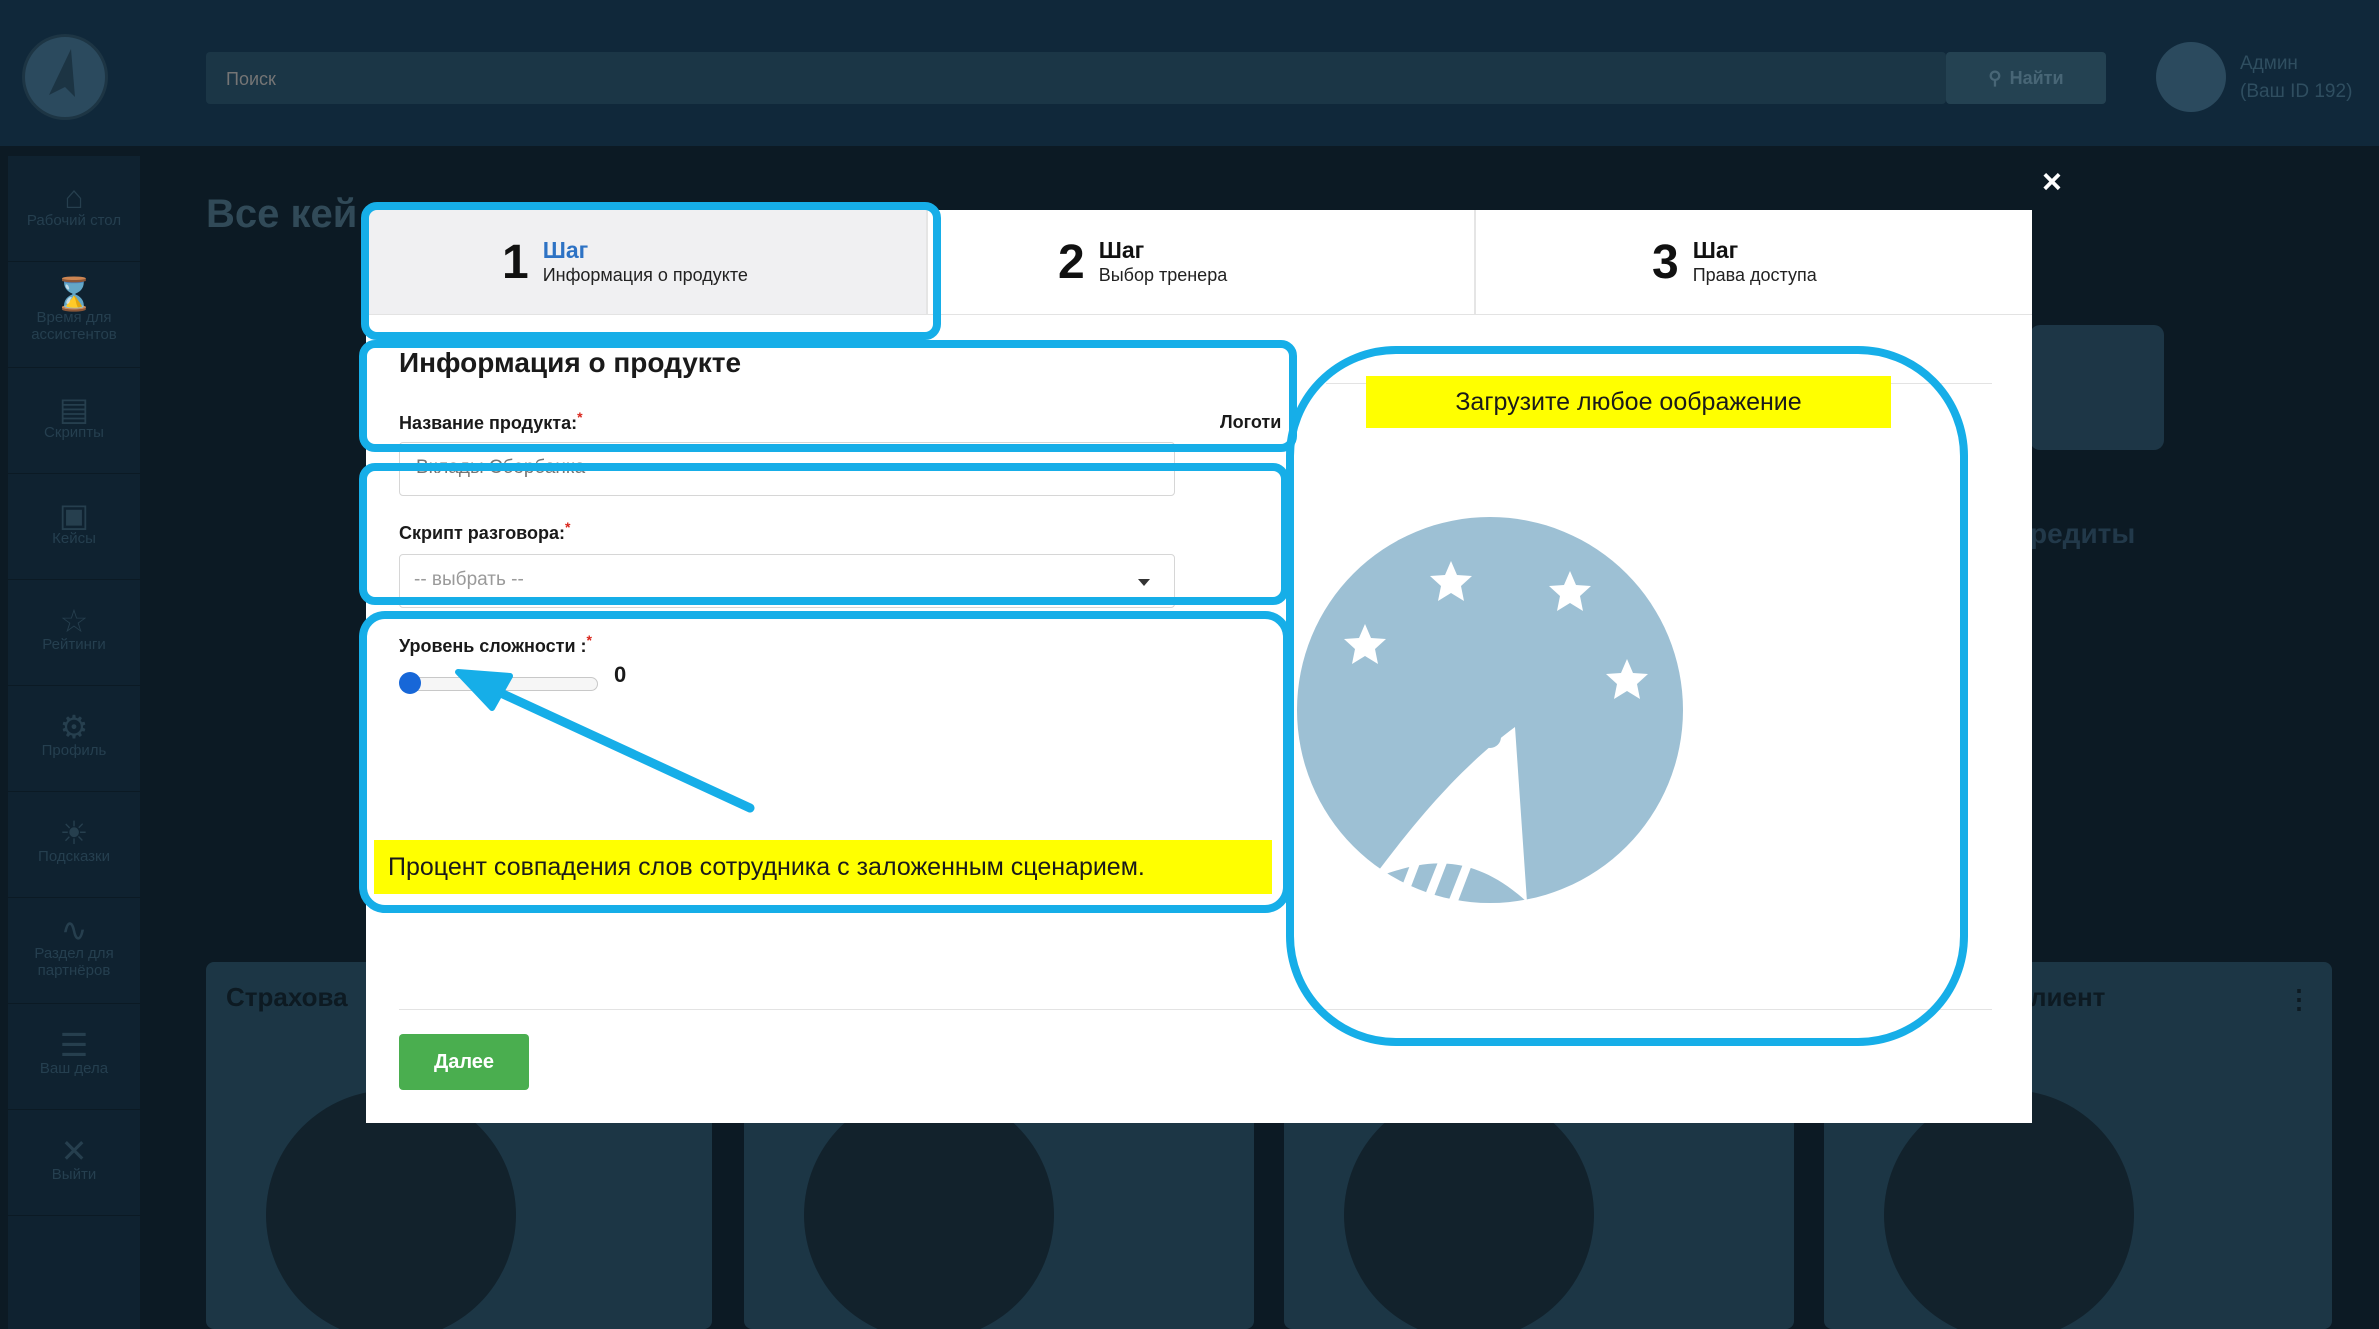 This screenshot has height=1329, width=2379. I want to click on sidebar-item-label: Подсказки, so click(74, 856).